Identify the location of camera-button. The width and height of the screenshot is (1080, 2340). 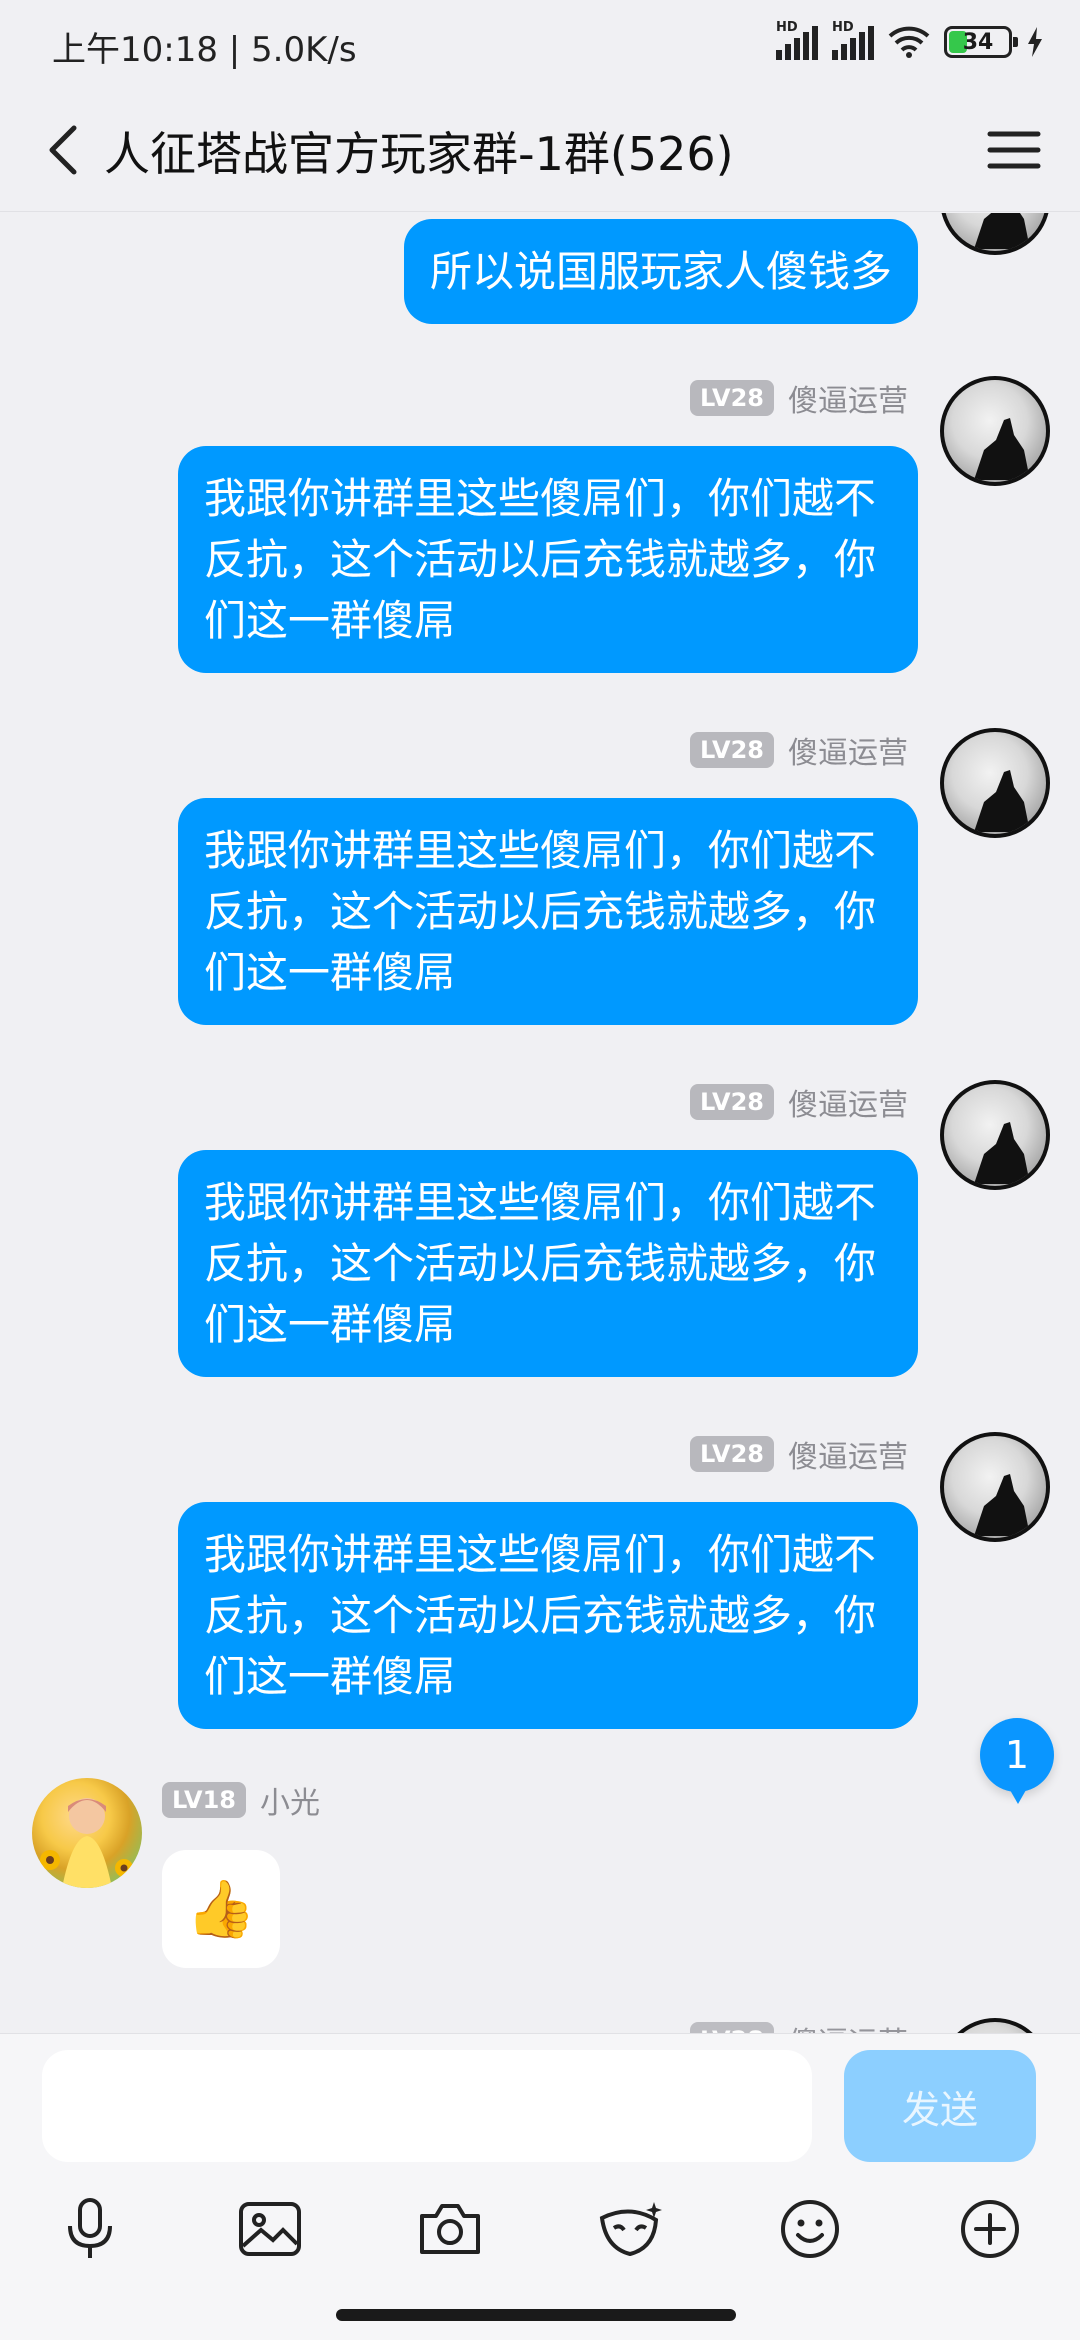
(450, 2229).